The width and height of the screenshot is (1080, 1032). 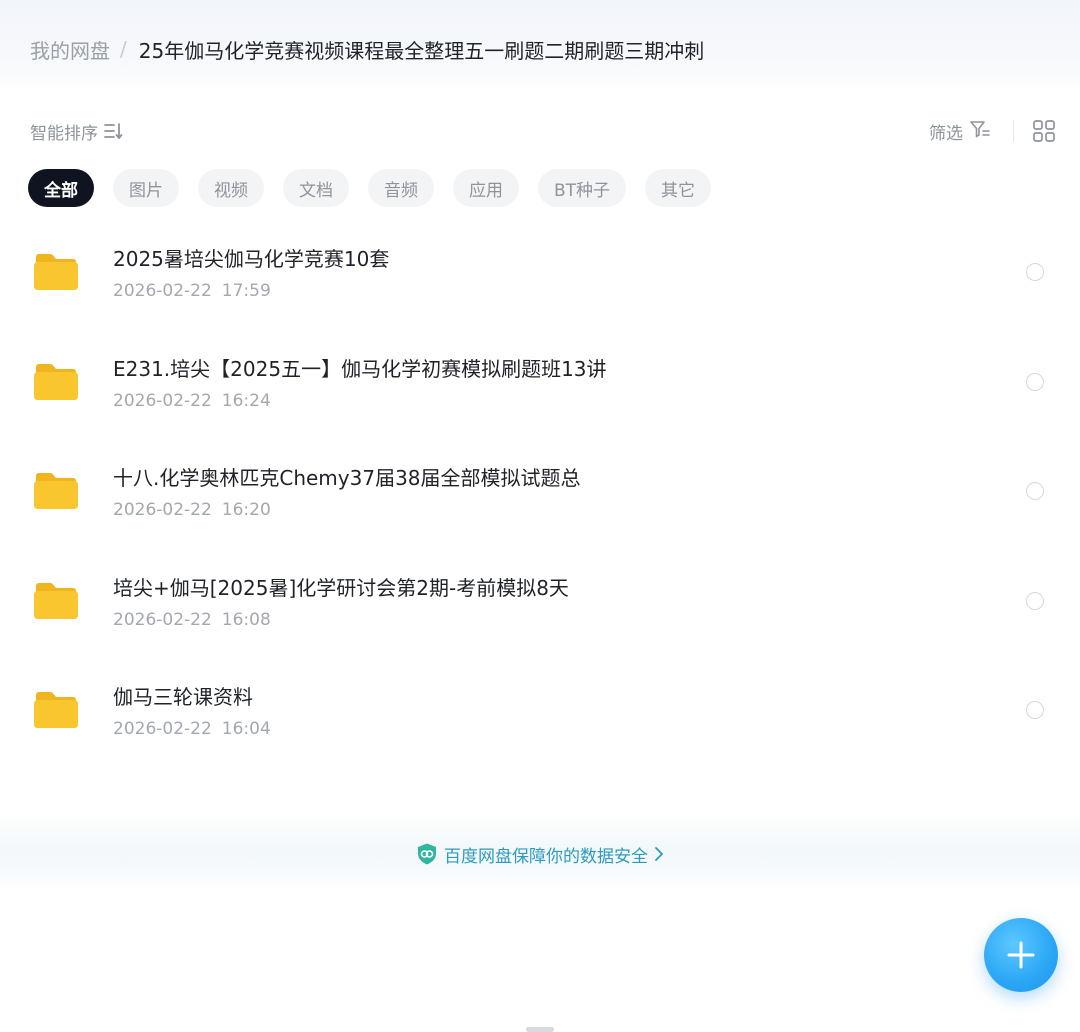 I want to click on tab-apps: 应用, so click(x=486, y=188).